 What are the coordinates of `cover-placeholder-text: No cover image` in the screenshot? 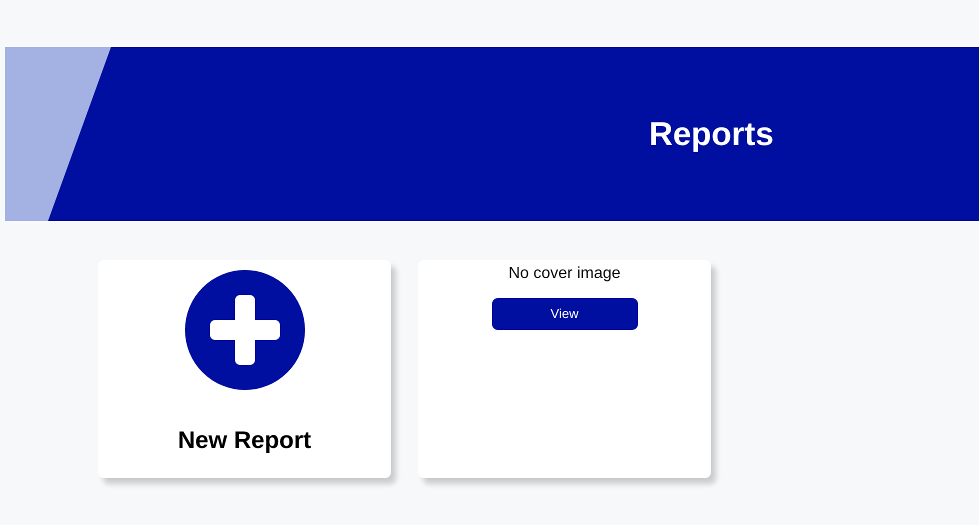 It's located at (564, 274).